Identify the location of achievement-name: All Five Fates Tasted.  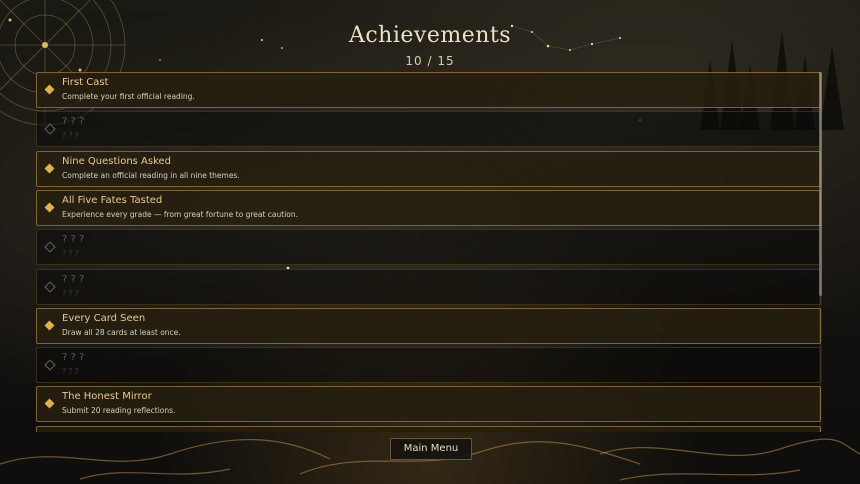
(112, 200).